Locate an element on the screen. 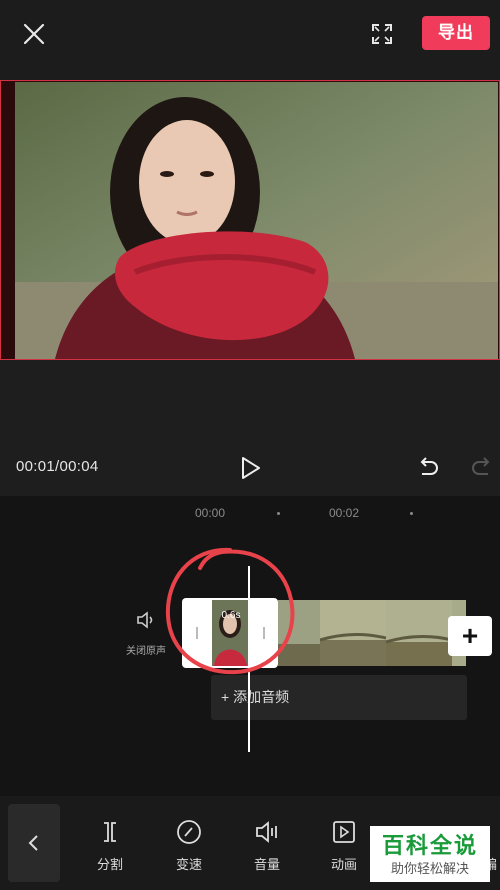  undo-icon is located at coordinates (429, 466).